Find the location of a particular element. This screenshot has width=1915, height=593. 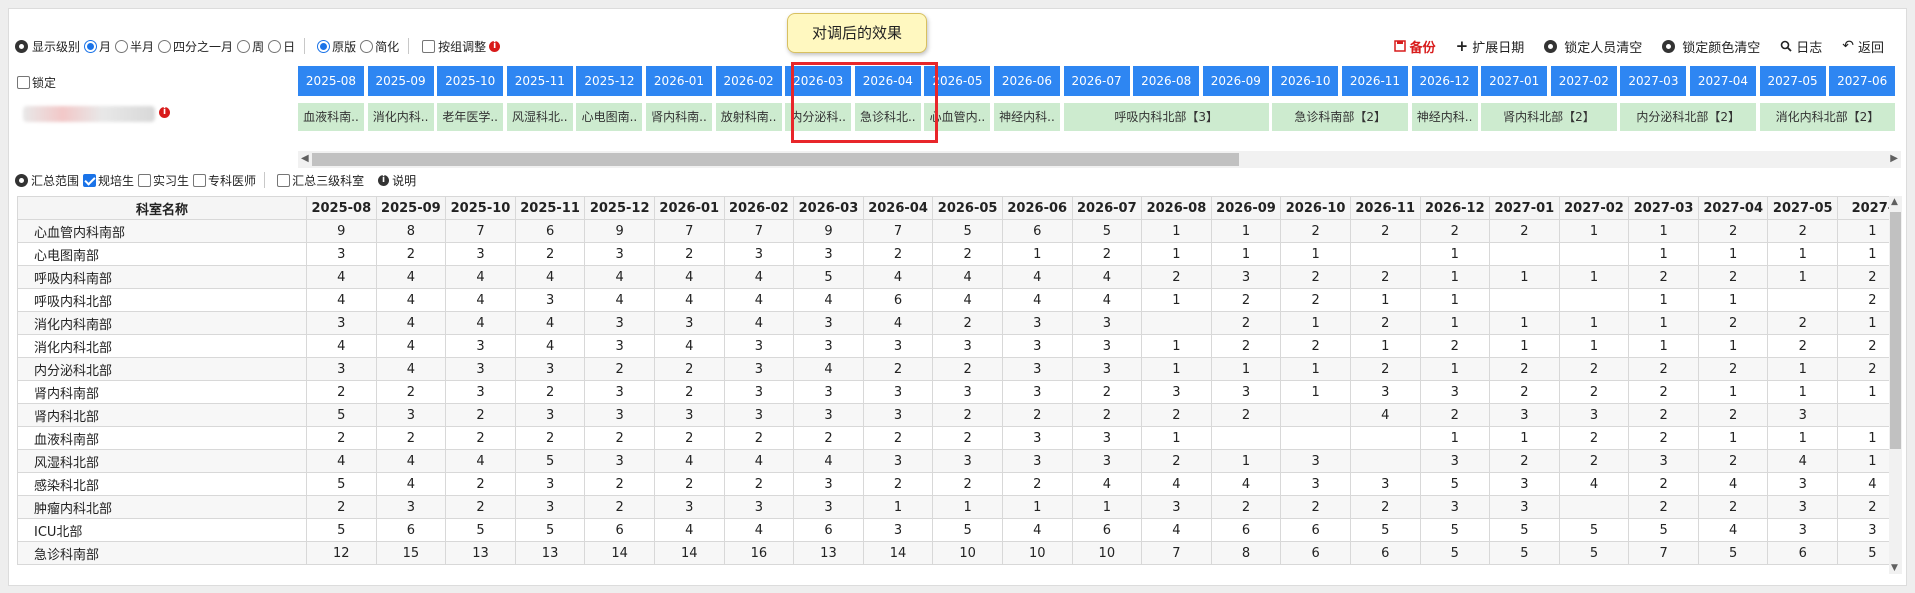

column-header-month: 2026-11 is located at coordinates (1385, 208).